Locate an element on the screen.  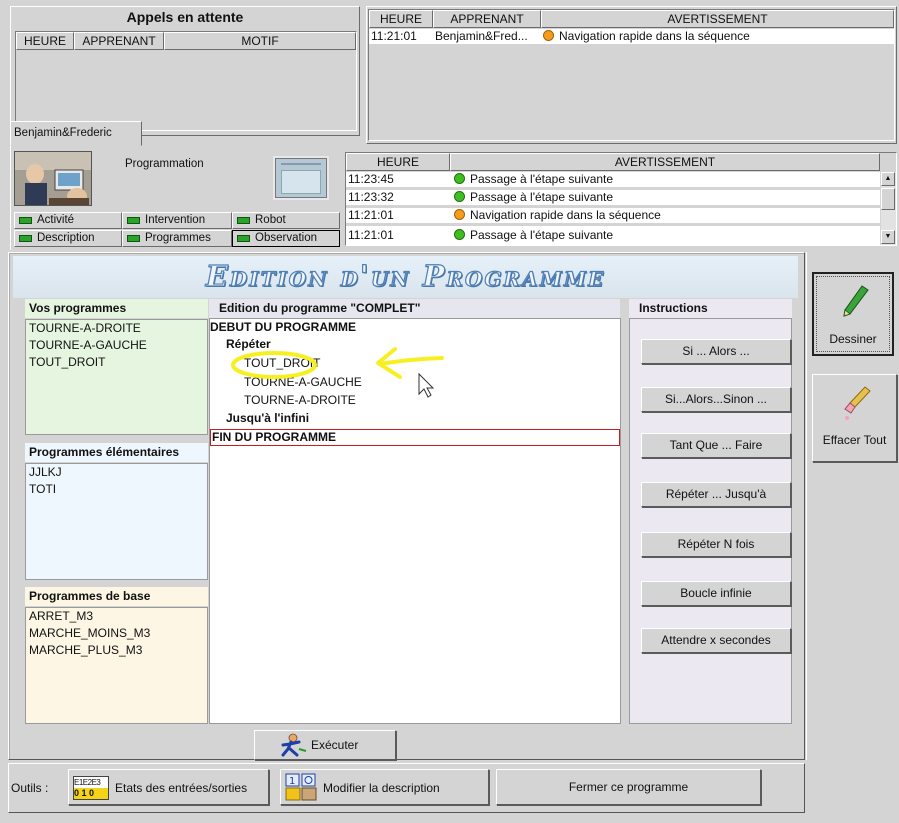
activity-thumbnail is located at coordinates (301, 178).